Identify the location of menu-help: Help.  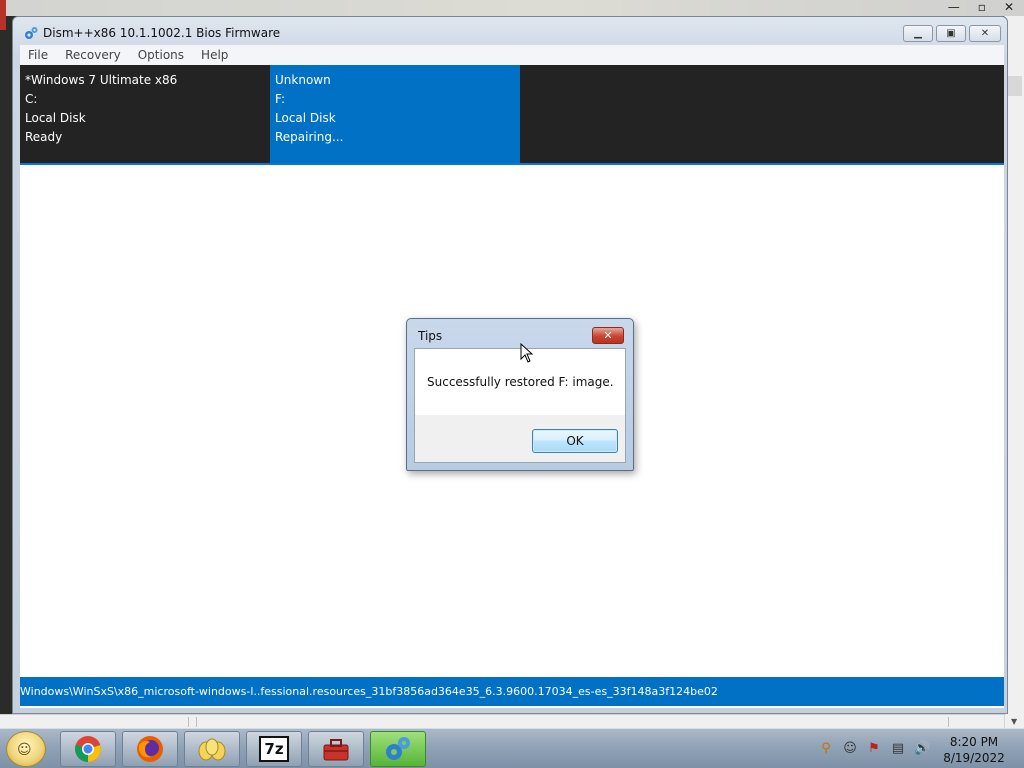
(215, 55).